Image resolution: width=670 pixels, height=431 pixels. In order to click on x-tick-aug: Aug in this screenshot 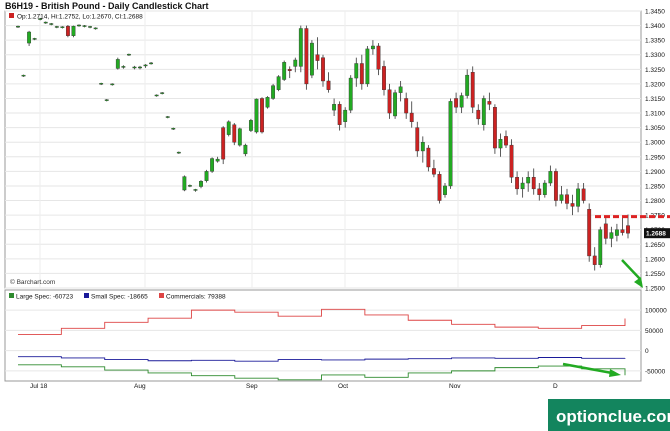, I will do `click(140, 386)`.